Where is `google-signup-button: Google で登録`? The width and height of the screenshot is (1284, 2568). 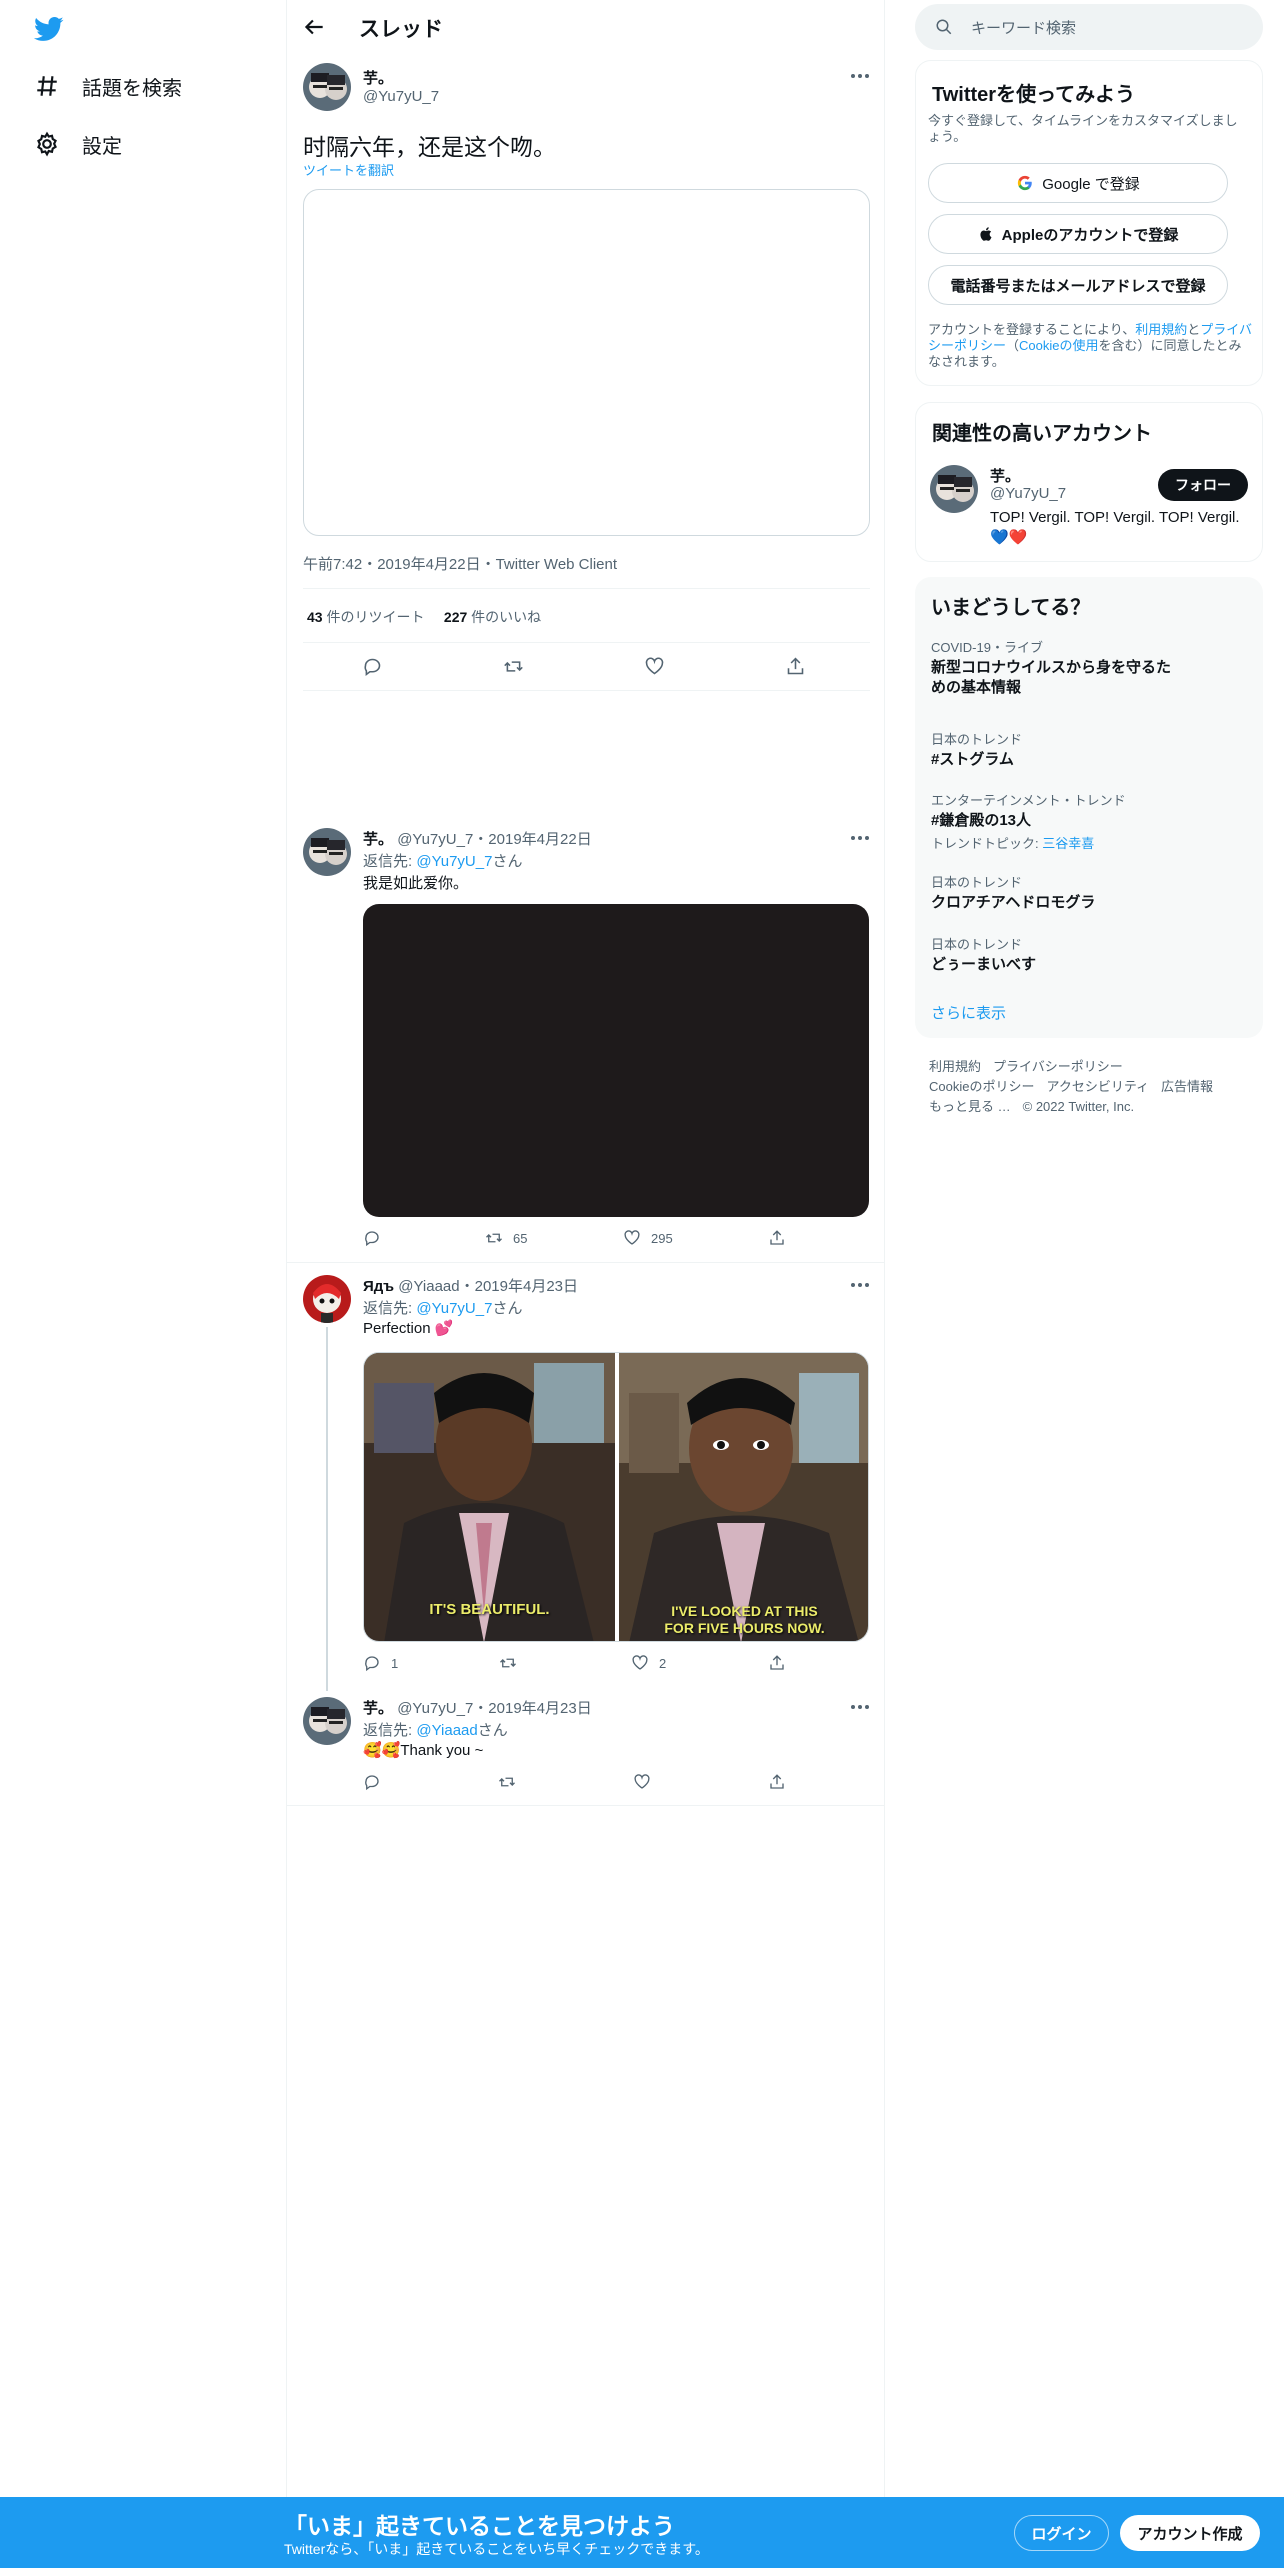 google-signup-button: Google で登録 is located at coordinates (1078, 183).